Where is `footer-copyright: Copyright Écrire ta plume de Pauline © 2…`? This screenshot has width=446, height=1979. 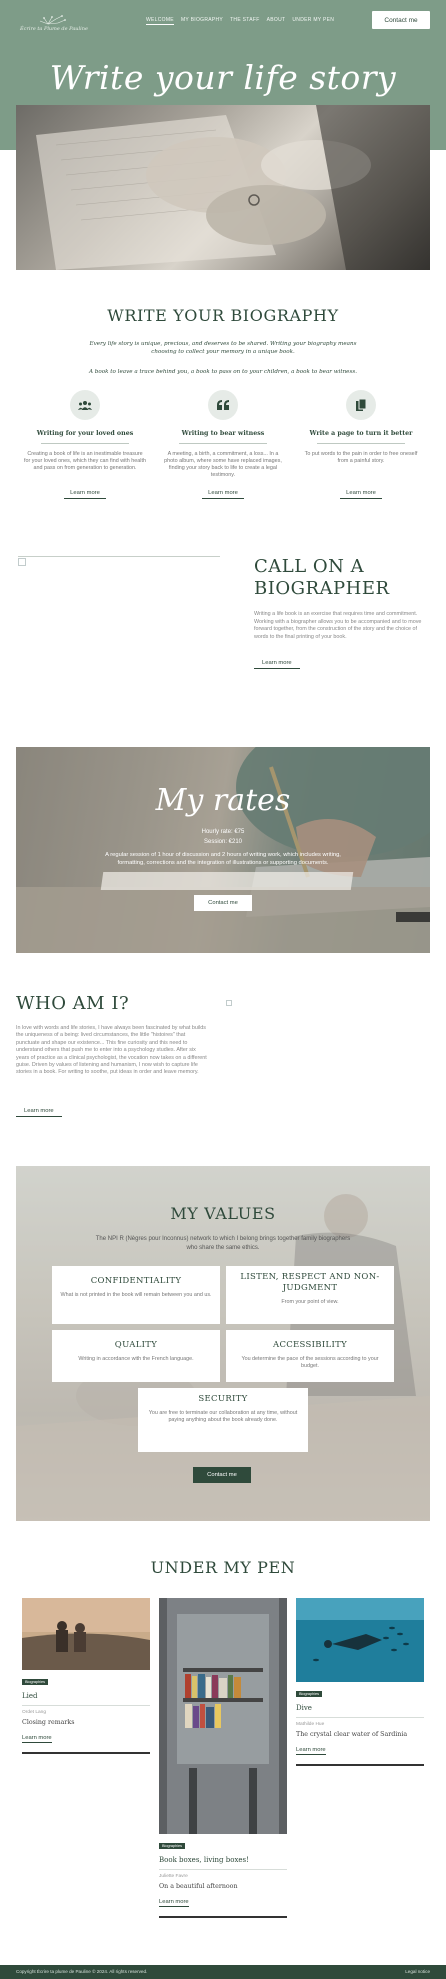
footer-copyright: Copyright Écrire ta plume de Pauline © 2… is located at coordinates (82, 1971).